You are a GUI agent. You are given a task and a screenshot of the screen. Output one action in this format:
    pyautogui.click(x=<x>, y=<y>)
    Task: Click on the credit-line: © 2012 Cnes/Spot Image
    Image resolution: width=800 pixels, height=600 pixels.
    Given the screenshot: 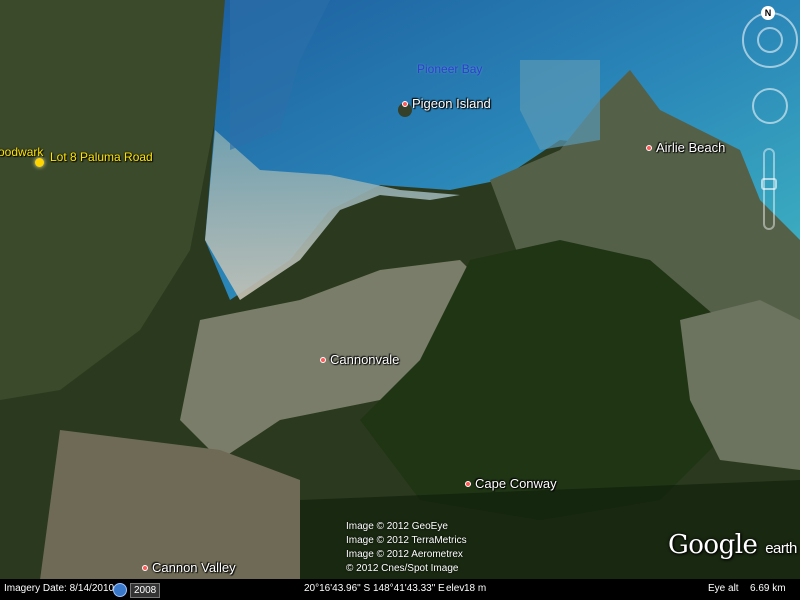 What is the action you would take?
    pyautogui.click(x=402, y=568)
    